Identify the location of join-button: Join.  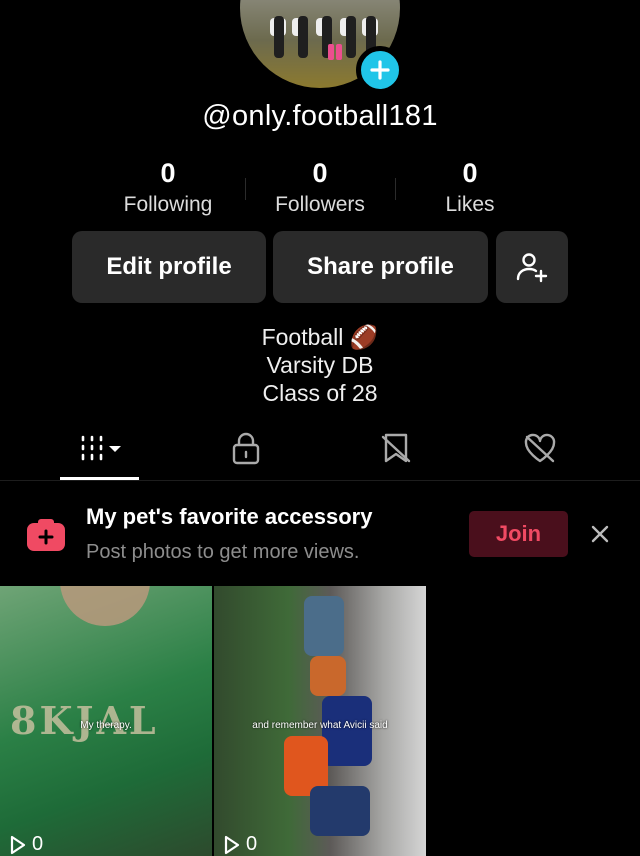
(518, 534).